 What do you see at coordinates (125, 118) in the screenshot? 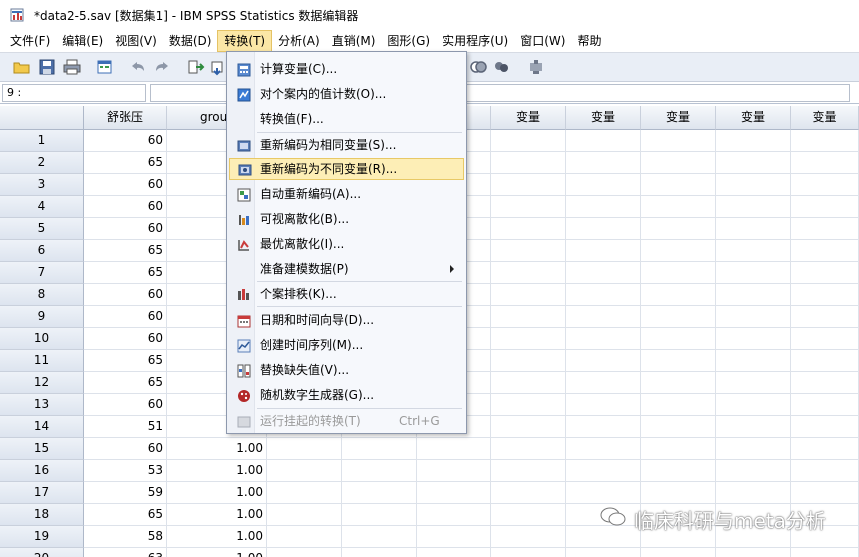
I see `column-header: 舒张压` at bounding box center [125, 118].